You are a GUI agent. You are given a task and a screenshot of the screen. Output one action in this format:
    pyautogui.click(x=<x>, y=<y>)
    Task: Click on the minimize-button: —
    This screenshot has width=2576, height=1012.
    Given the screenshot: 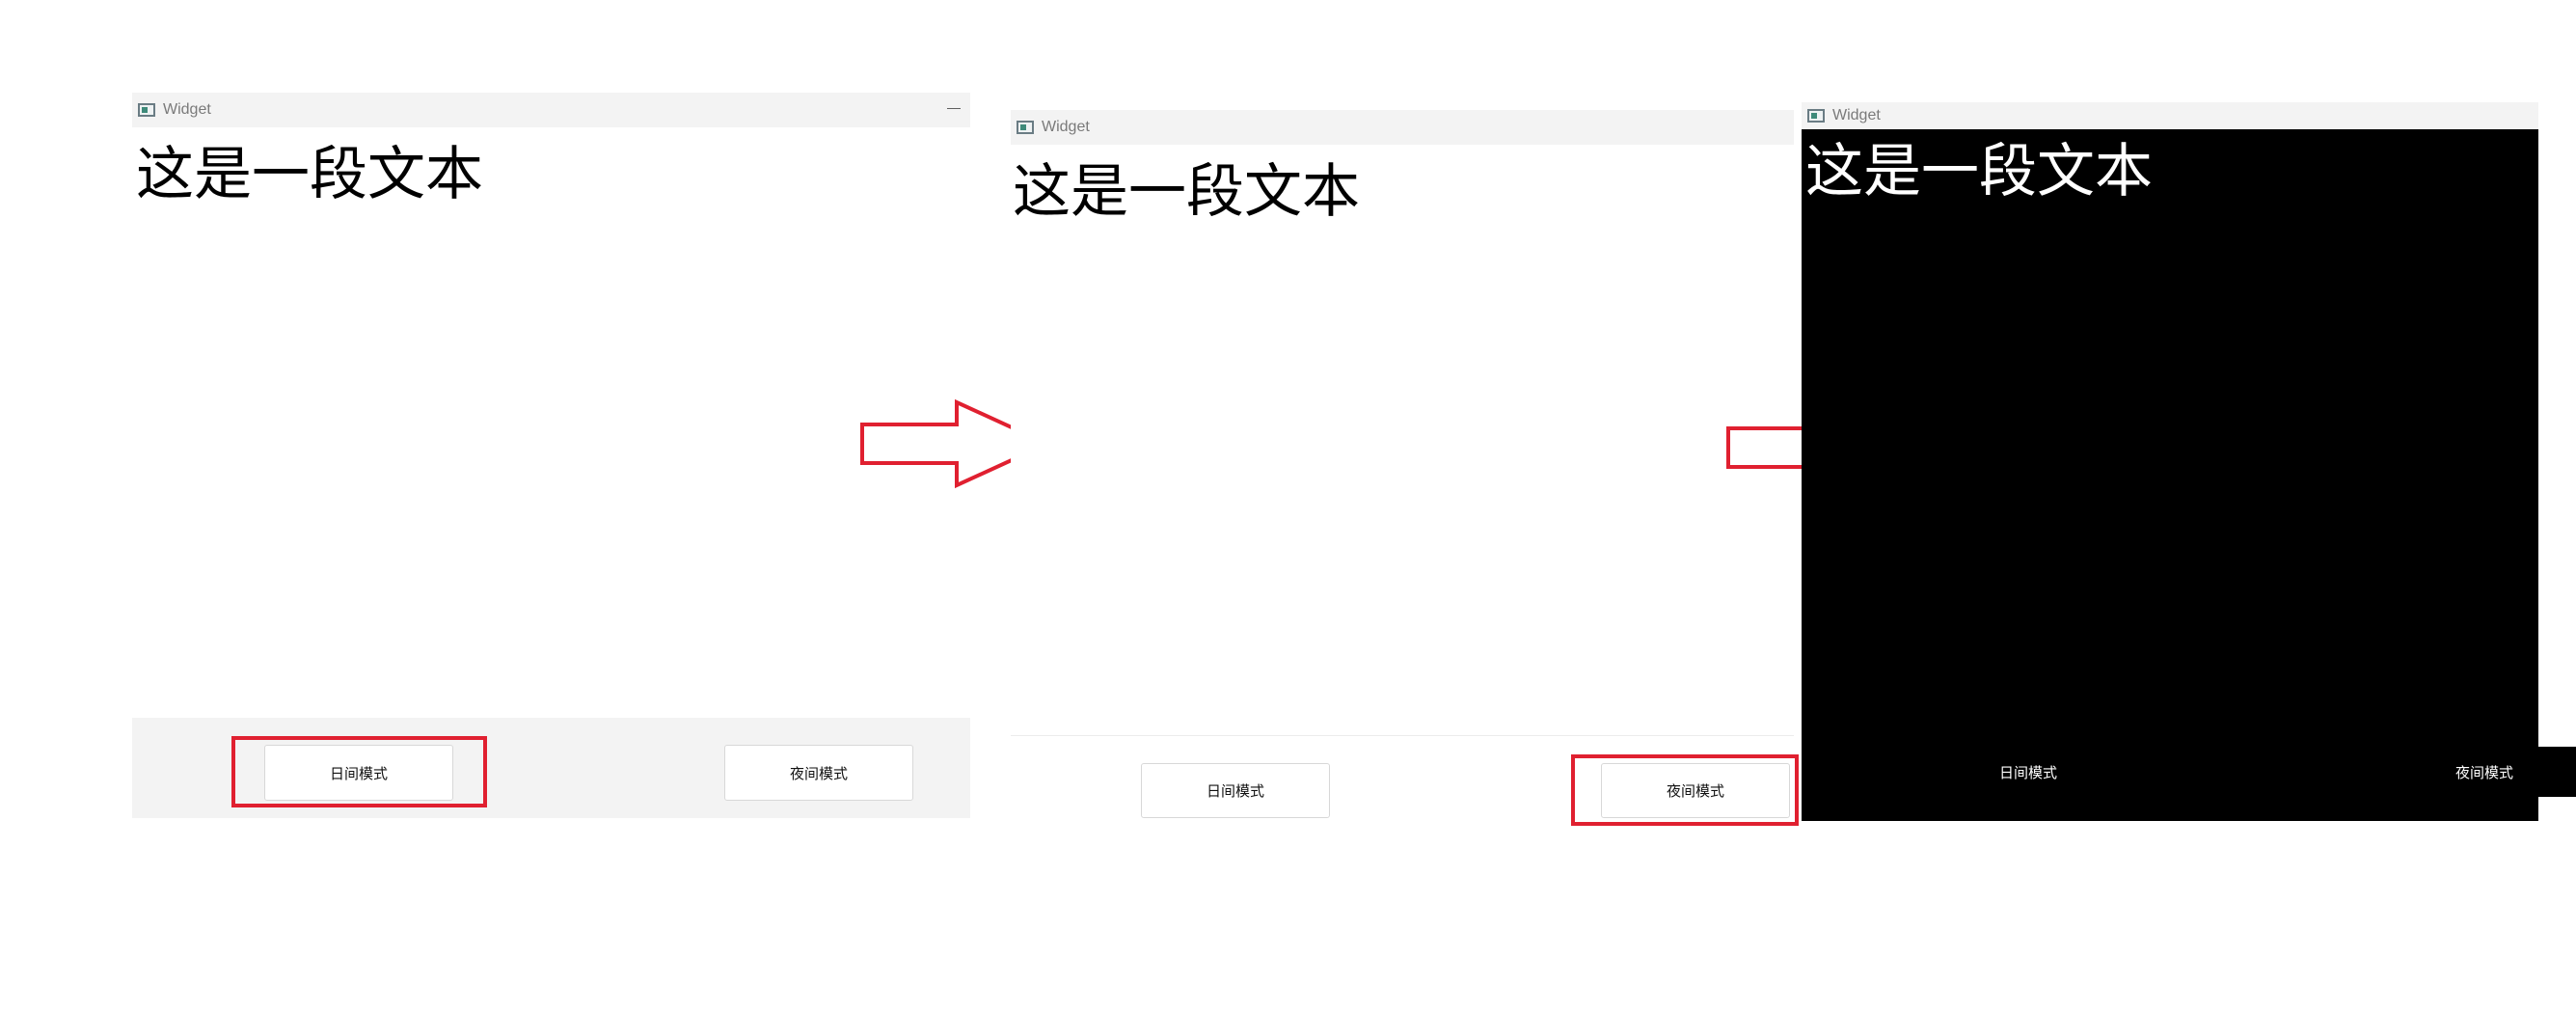 What is the action you would take?
    pyautogui.click(x=954, y=107)
    